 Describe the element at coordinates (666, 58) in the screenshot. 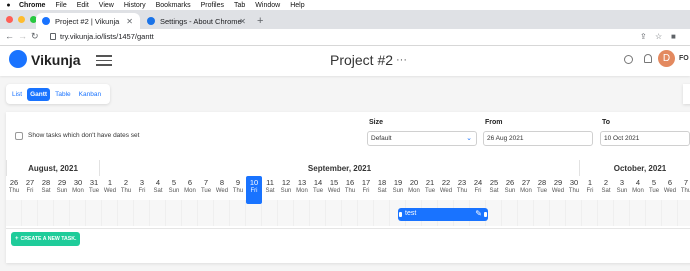

I see `avatar: D` at that location.